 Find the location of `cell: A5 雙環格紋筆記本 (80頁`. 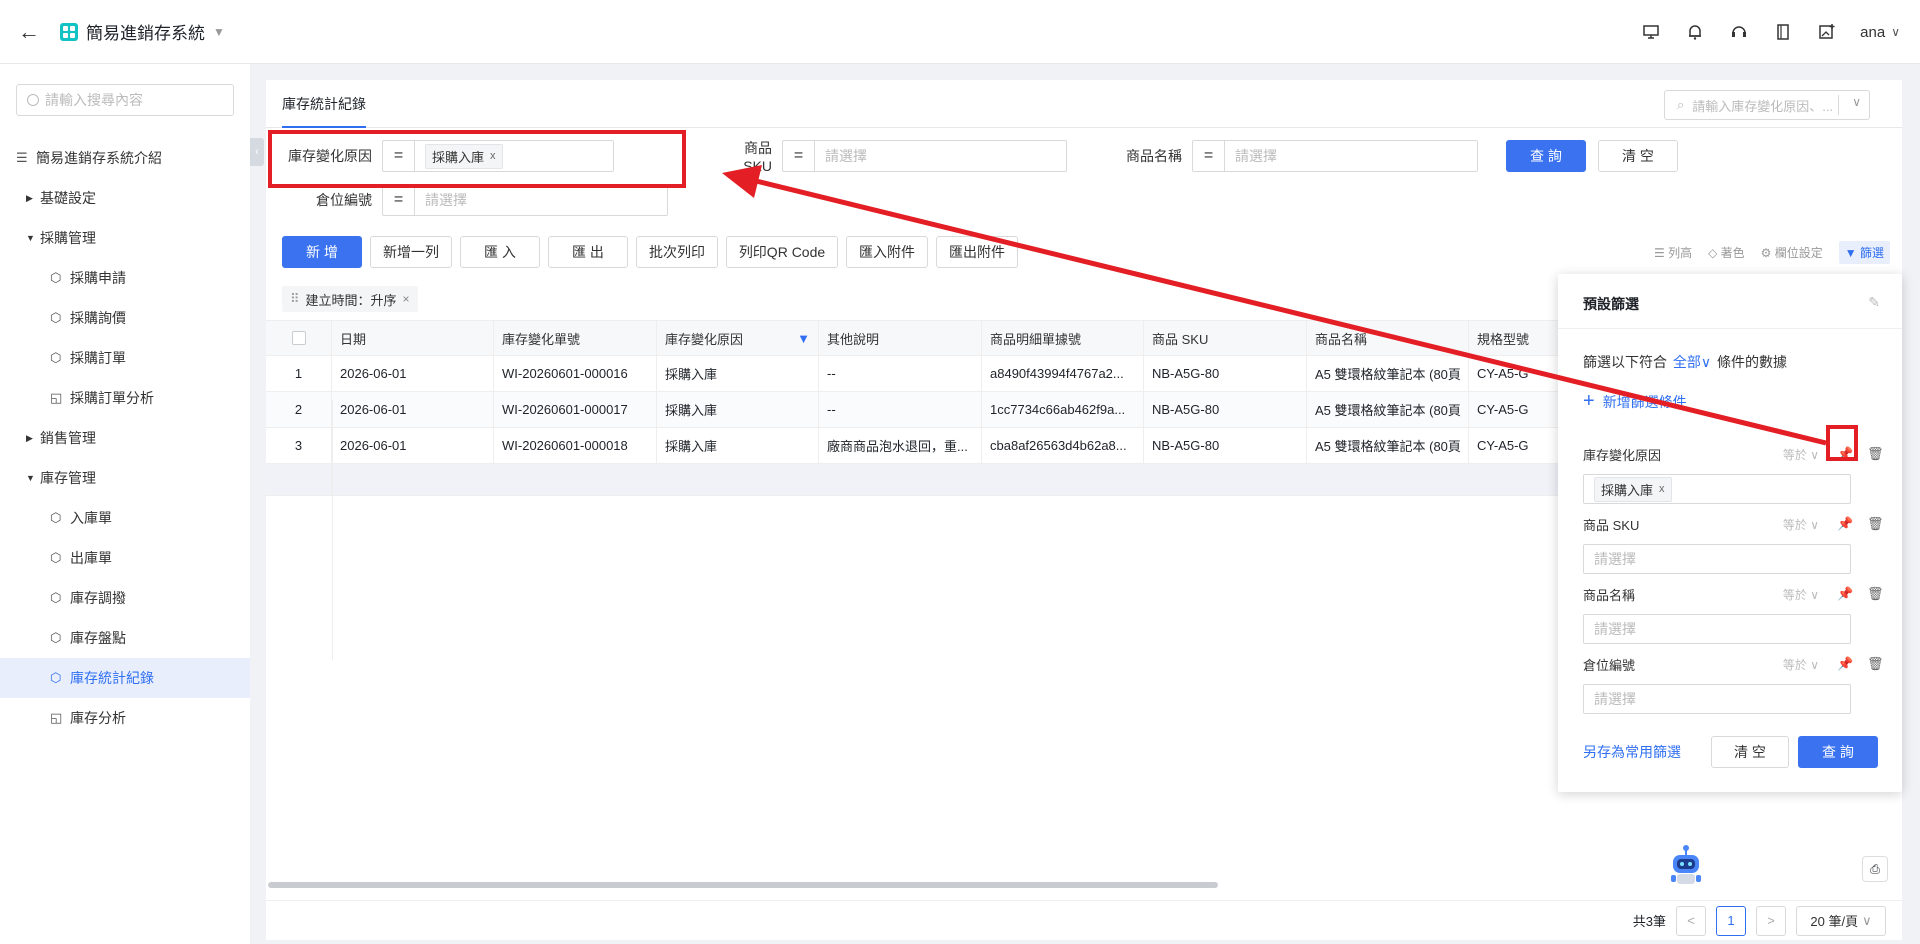

cell: A5 雙環格紋筆記本 (80頁 is located at coordinates (1388, 445).